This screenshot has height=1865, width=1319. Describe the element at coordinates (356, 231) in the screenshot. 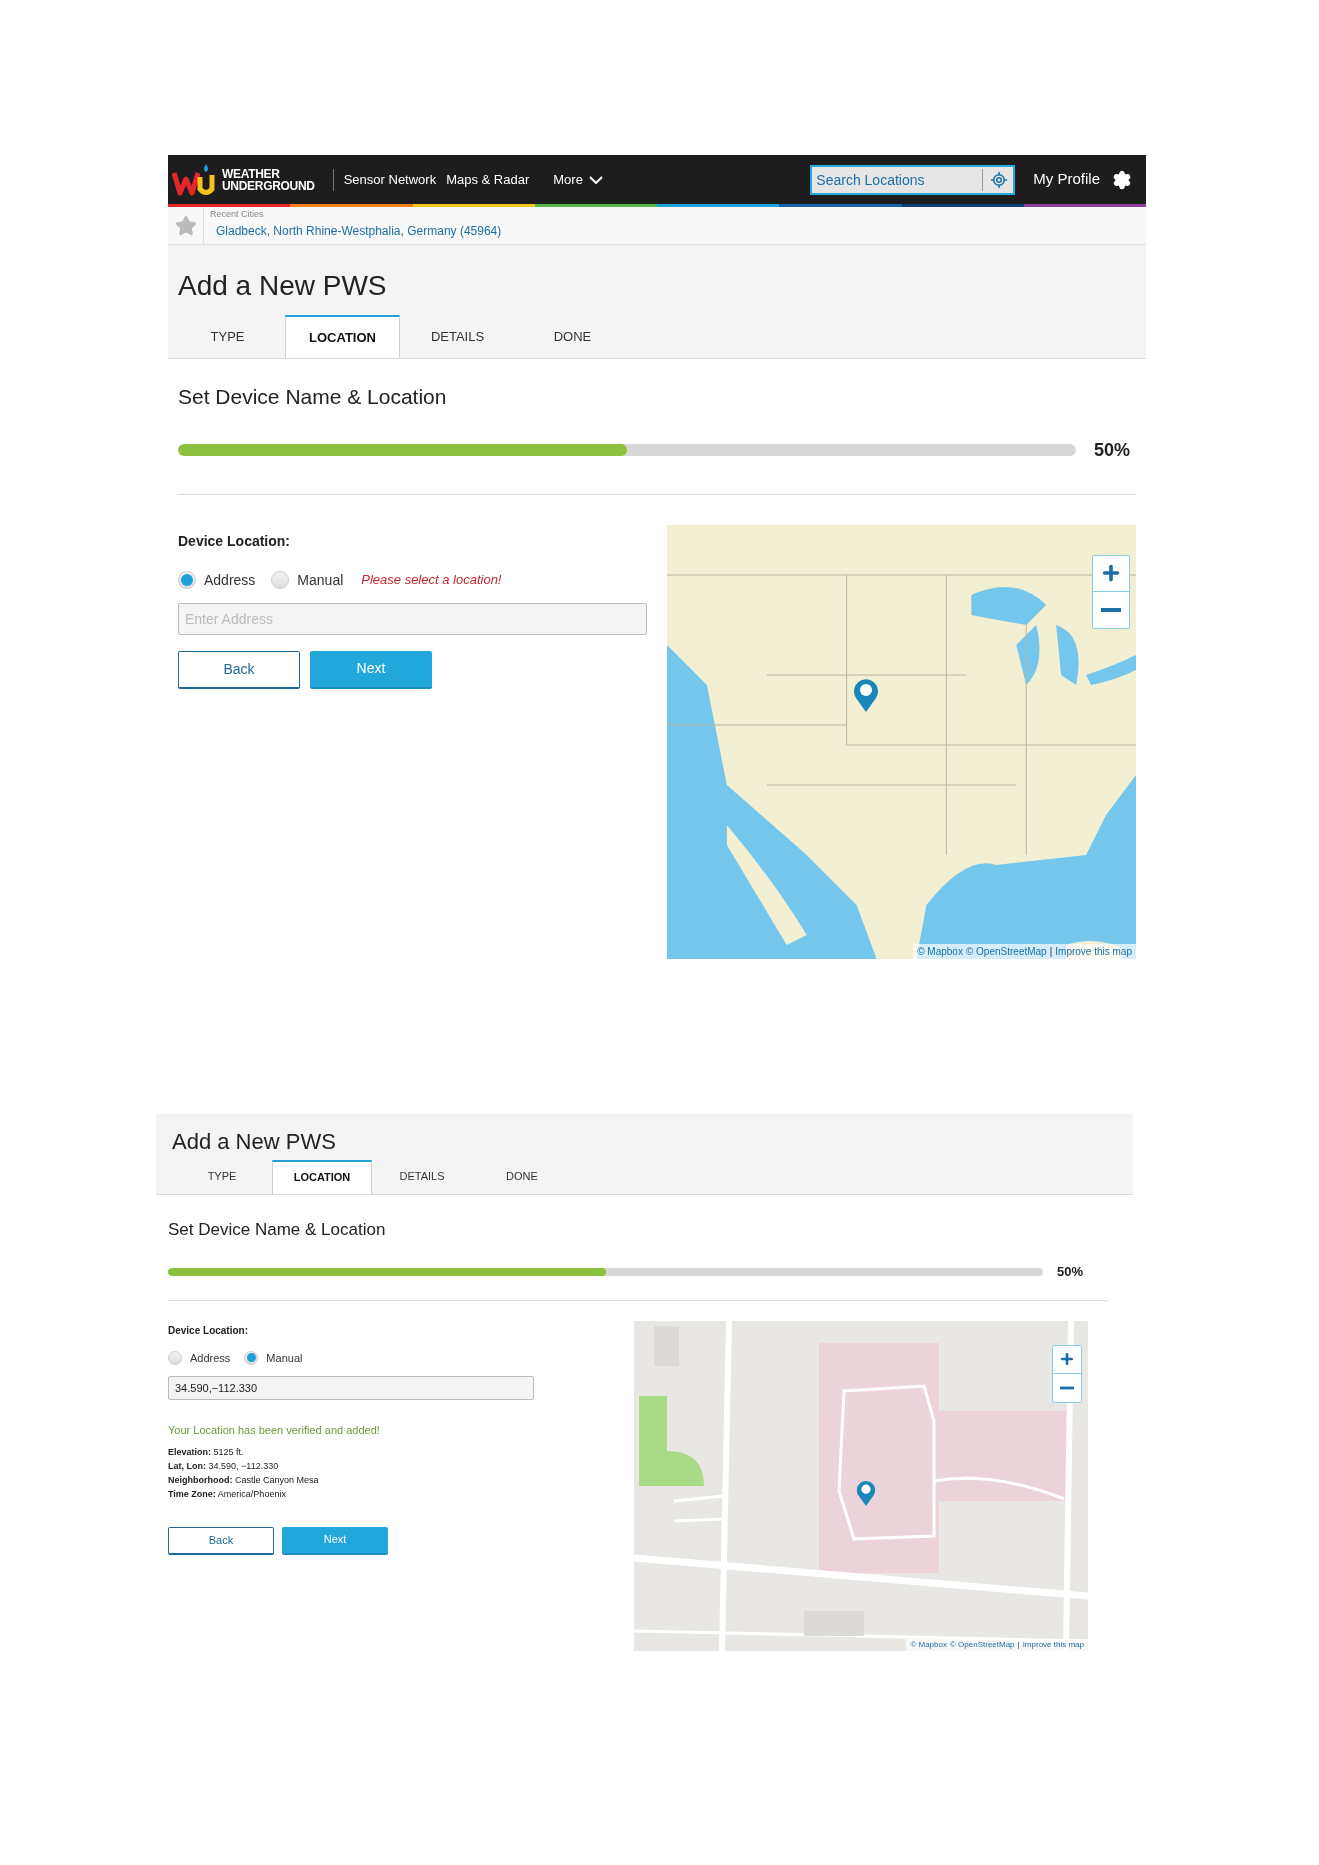

I see `city-link: Gladbeck, North Rhine-Westphalia, Germany (45964)` at that location.